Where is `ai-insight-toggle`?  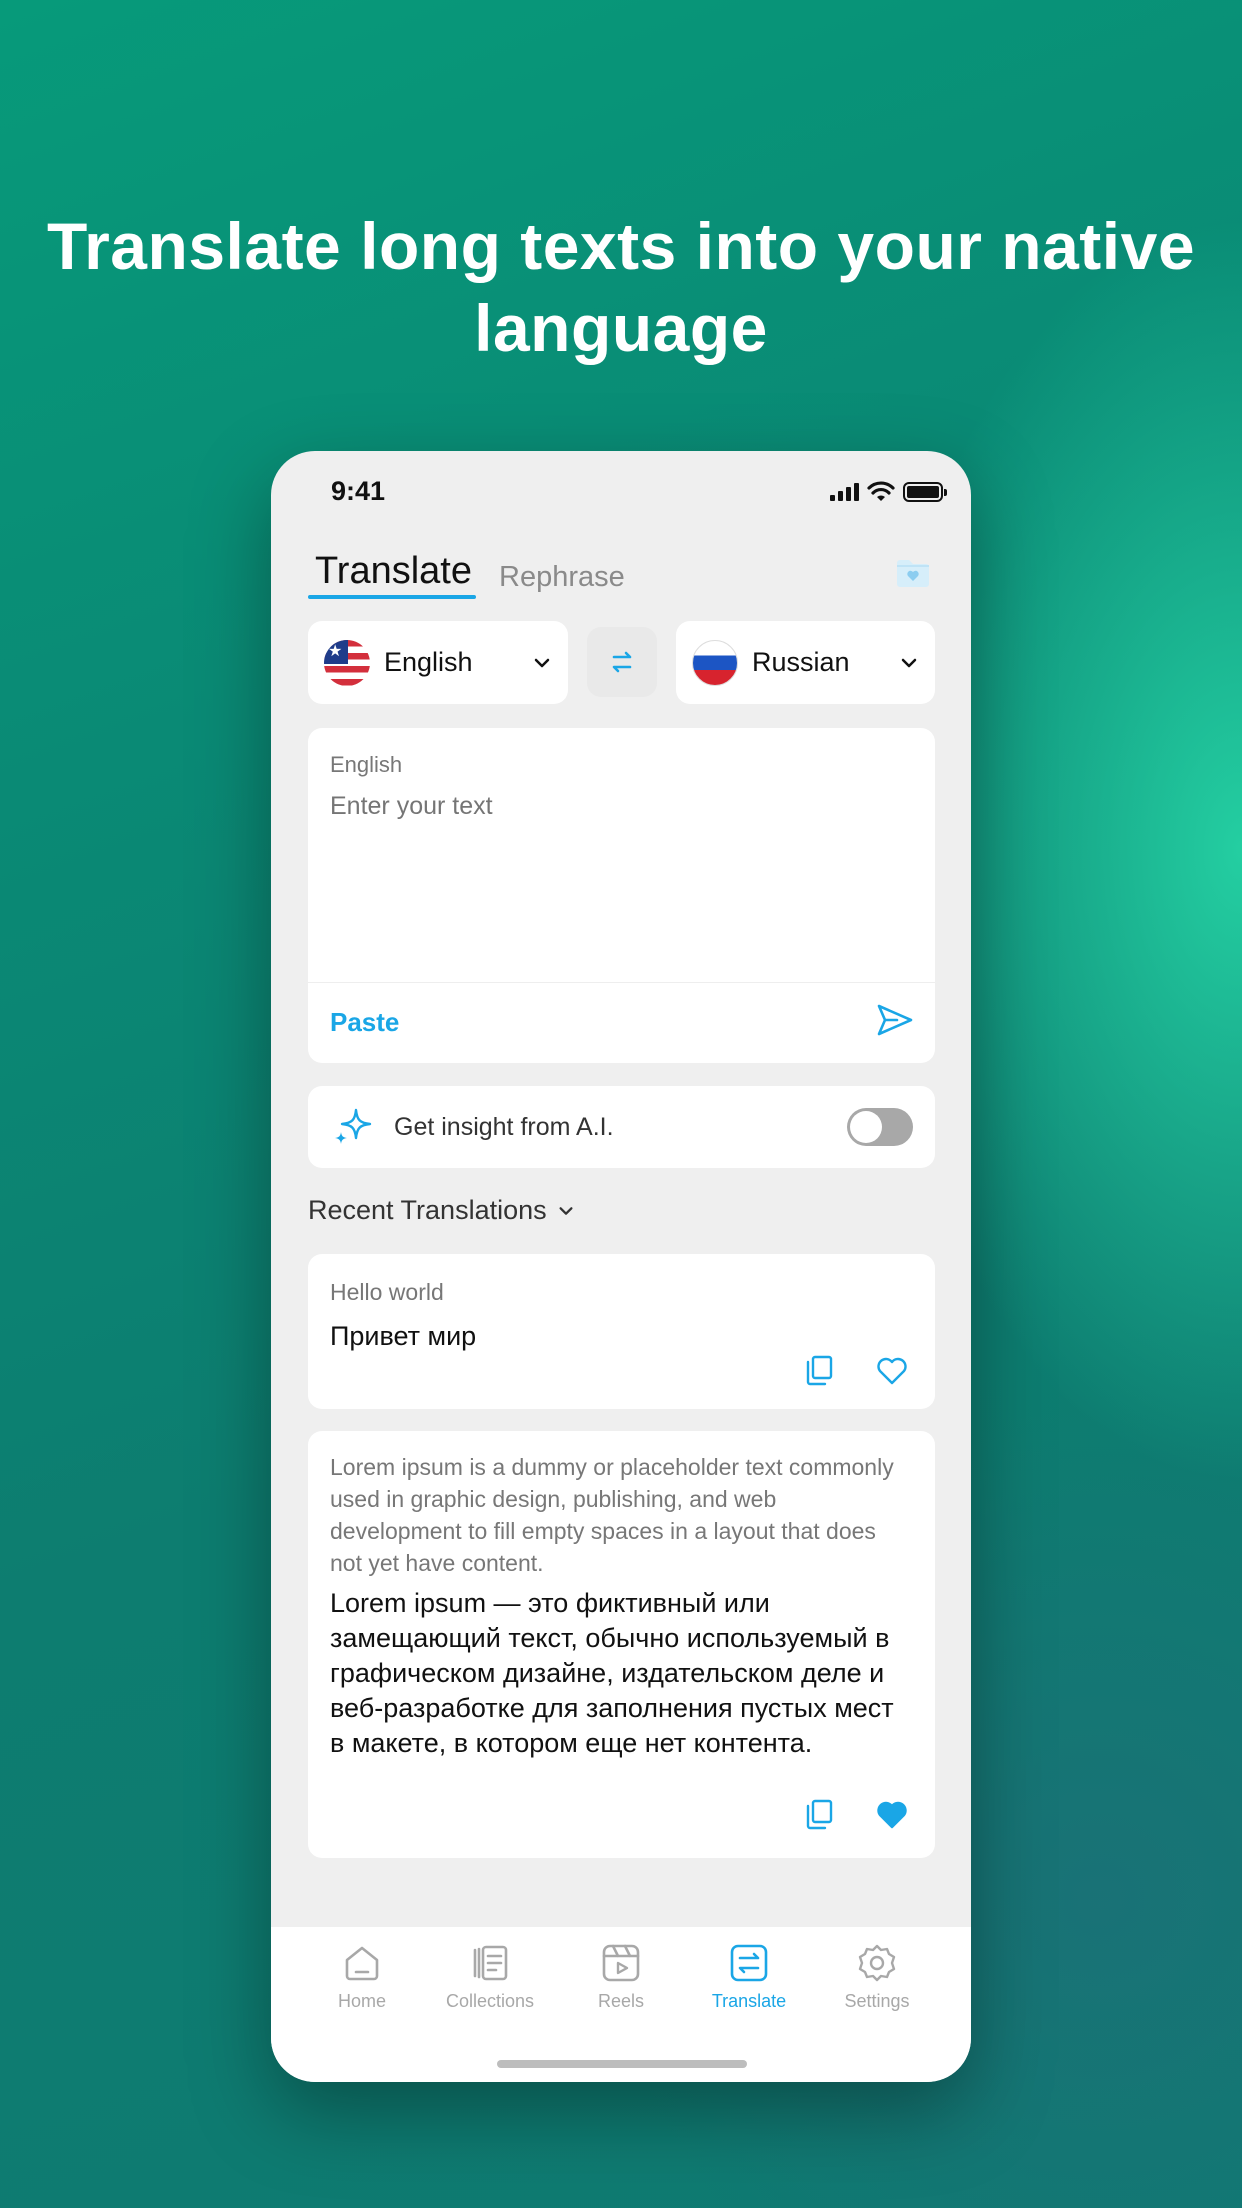
ai-insight-toggle is located at coordinates (880, 1127).